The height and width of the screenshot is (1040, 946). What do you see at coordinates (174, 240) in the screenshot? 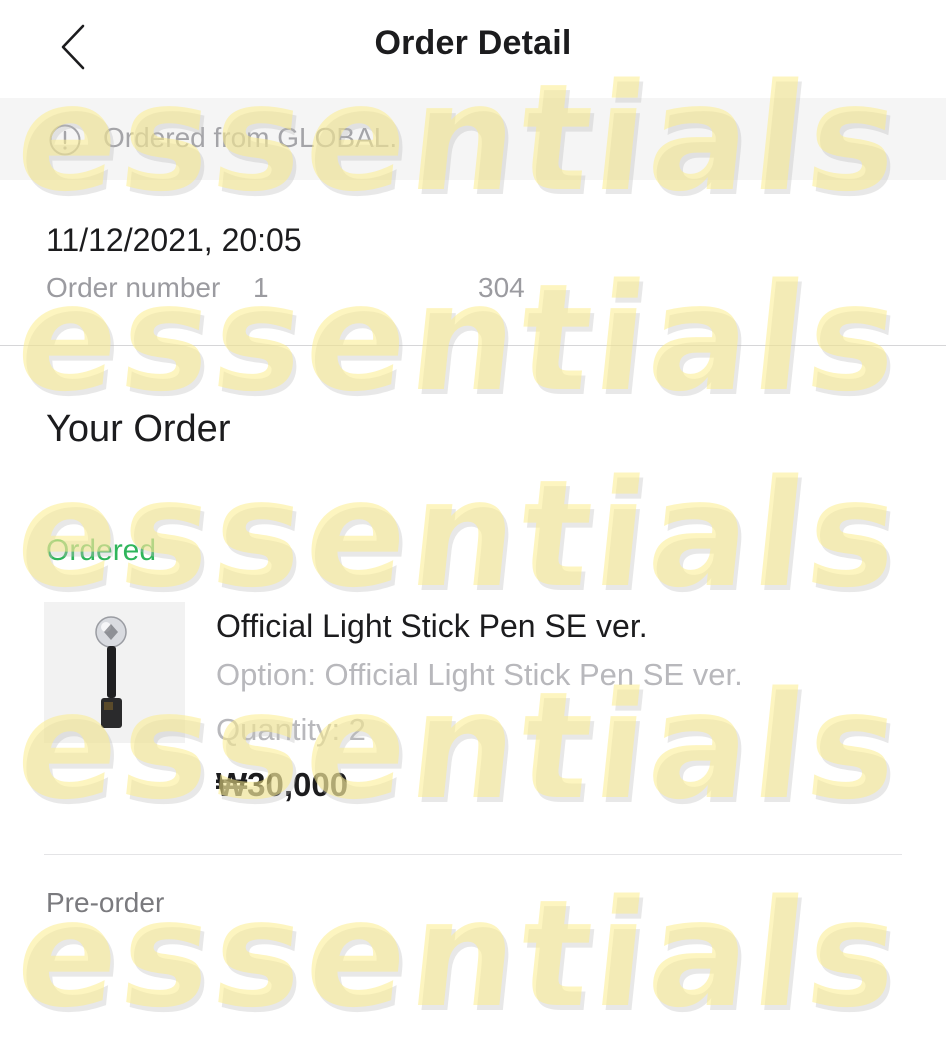
I see `order-date: 11/12/2021, 20:05` at bounding box center [174, 240].